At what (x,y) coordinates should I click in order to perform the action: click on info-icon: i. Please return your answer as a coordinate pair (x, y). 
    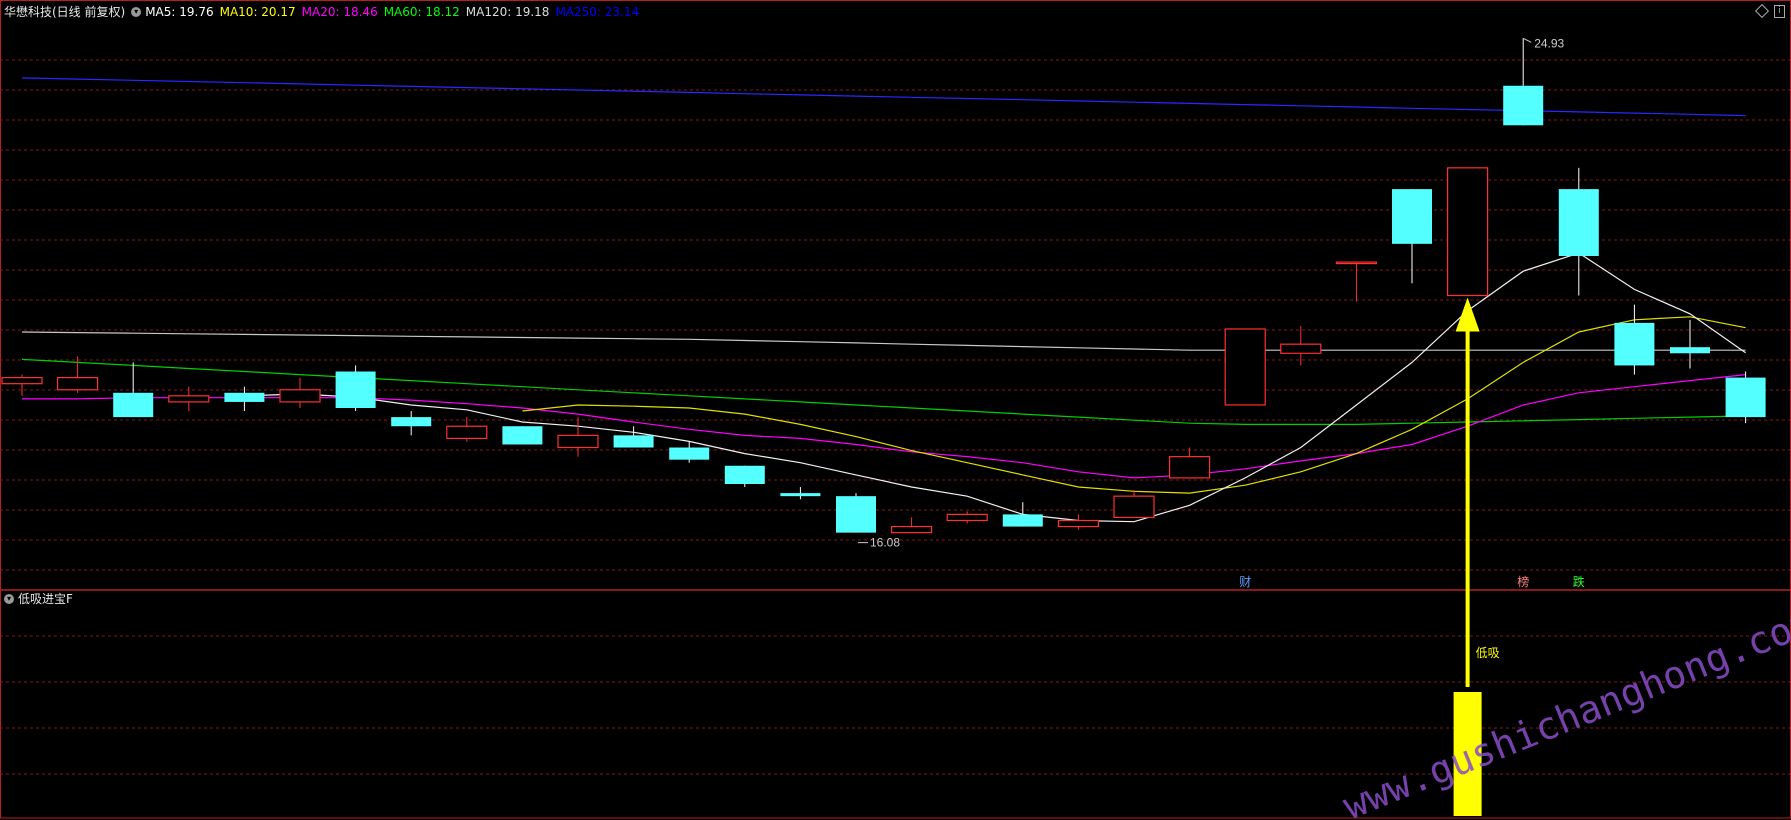
    Looking at the image, I should click on (1779, 11).